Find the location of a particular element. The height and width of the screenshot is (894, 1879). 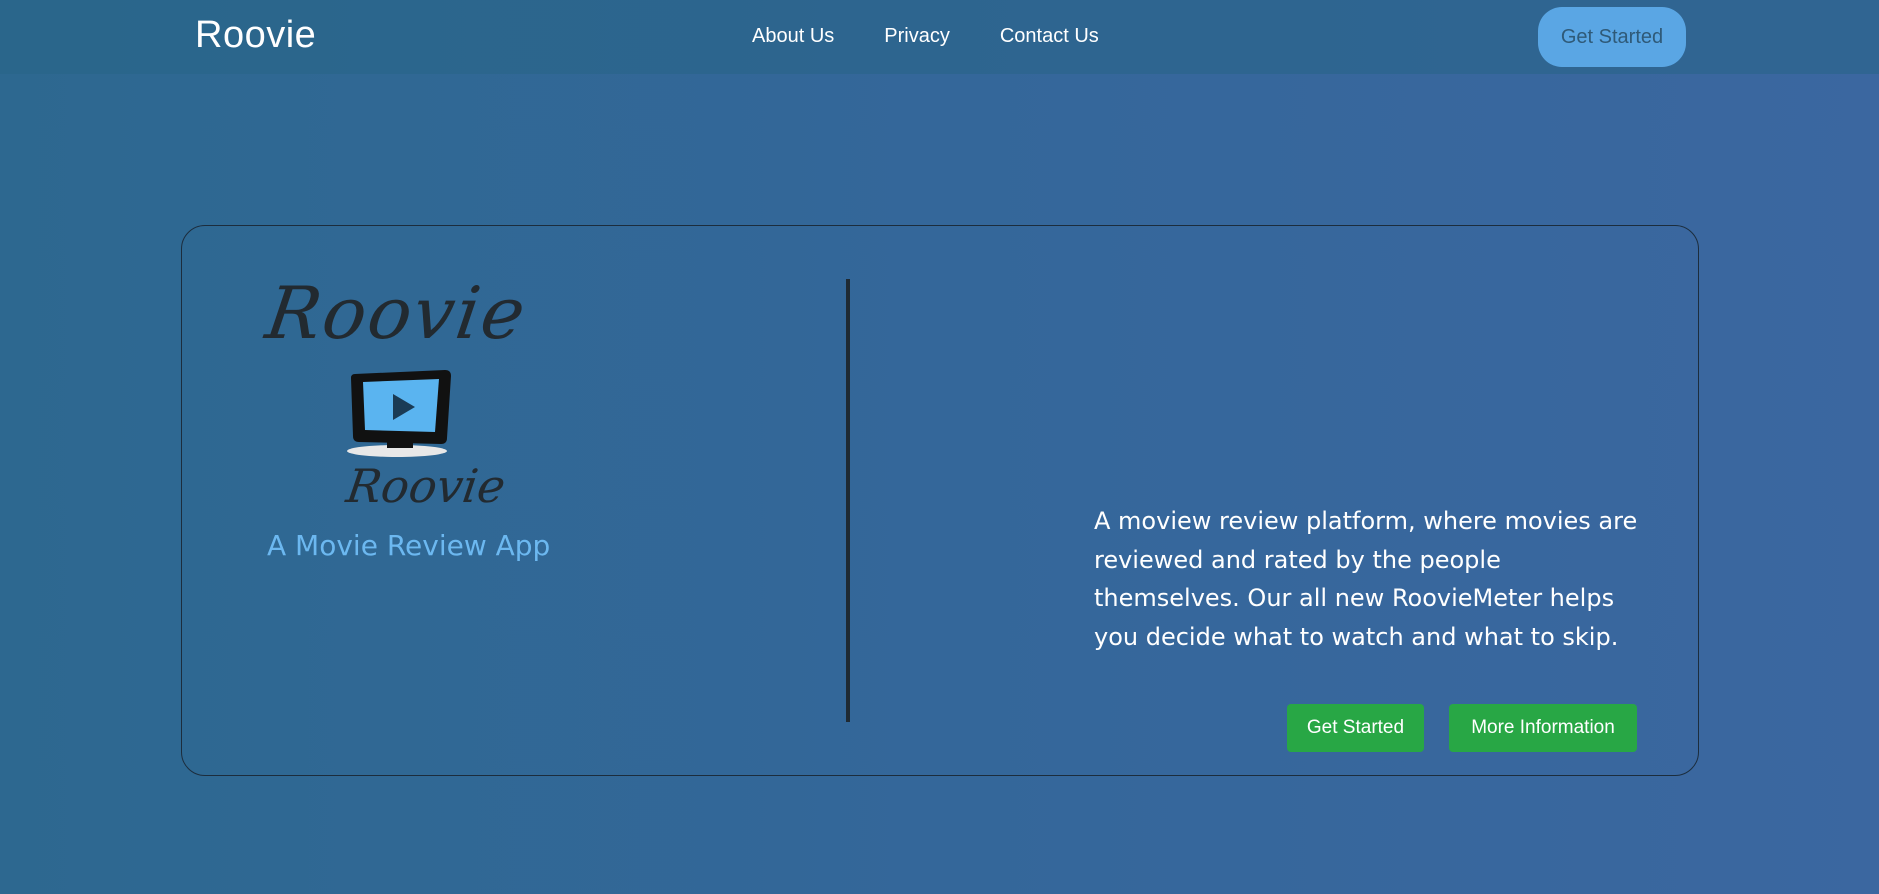

nav-links: About Us Privacy Contact Us is located at coordinates (950, 36).